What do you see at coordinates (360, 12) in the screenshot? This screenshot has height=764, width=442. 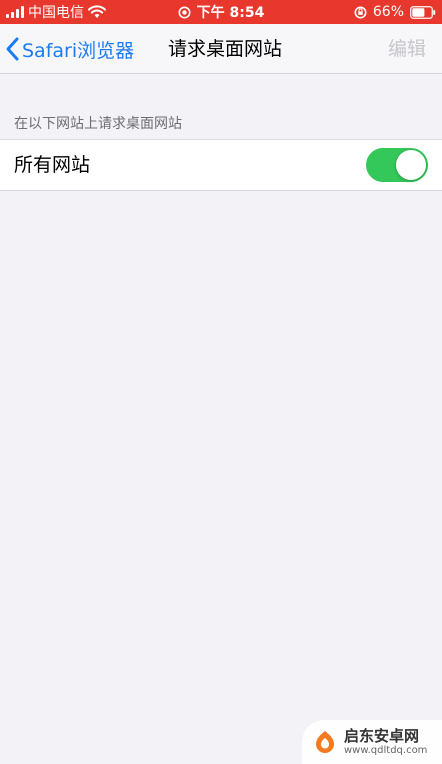 I see `orientation-lock-icon` at bounding box center [360, 12].